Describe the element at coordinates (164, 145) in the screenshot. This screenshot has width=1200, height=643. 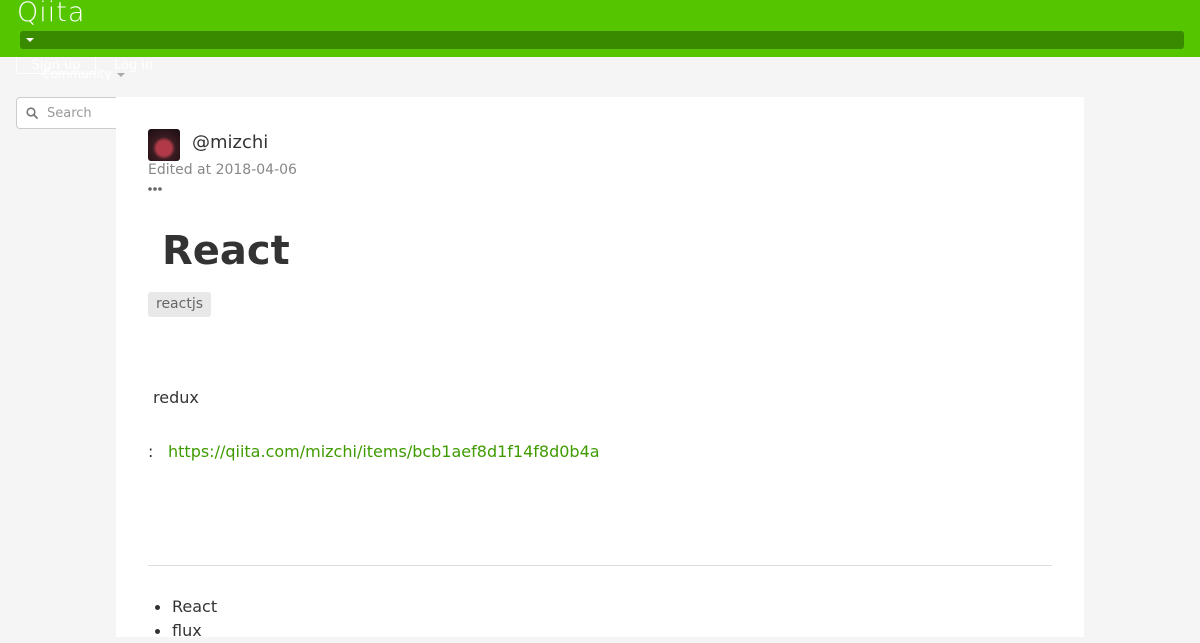
I see `avatar` at that location.